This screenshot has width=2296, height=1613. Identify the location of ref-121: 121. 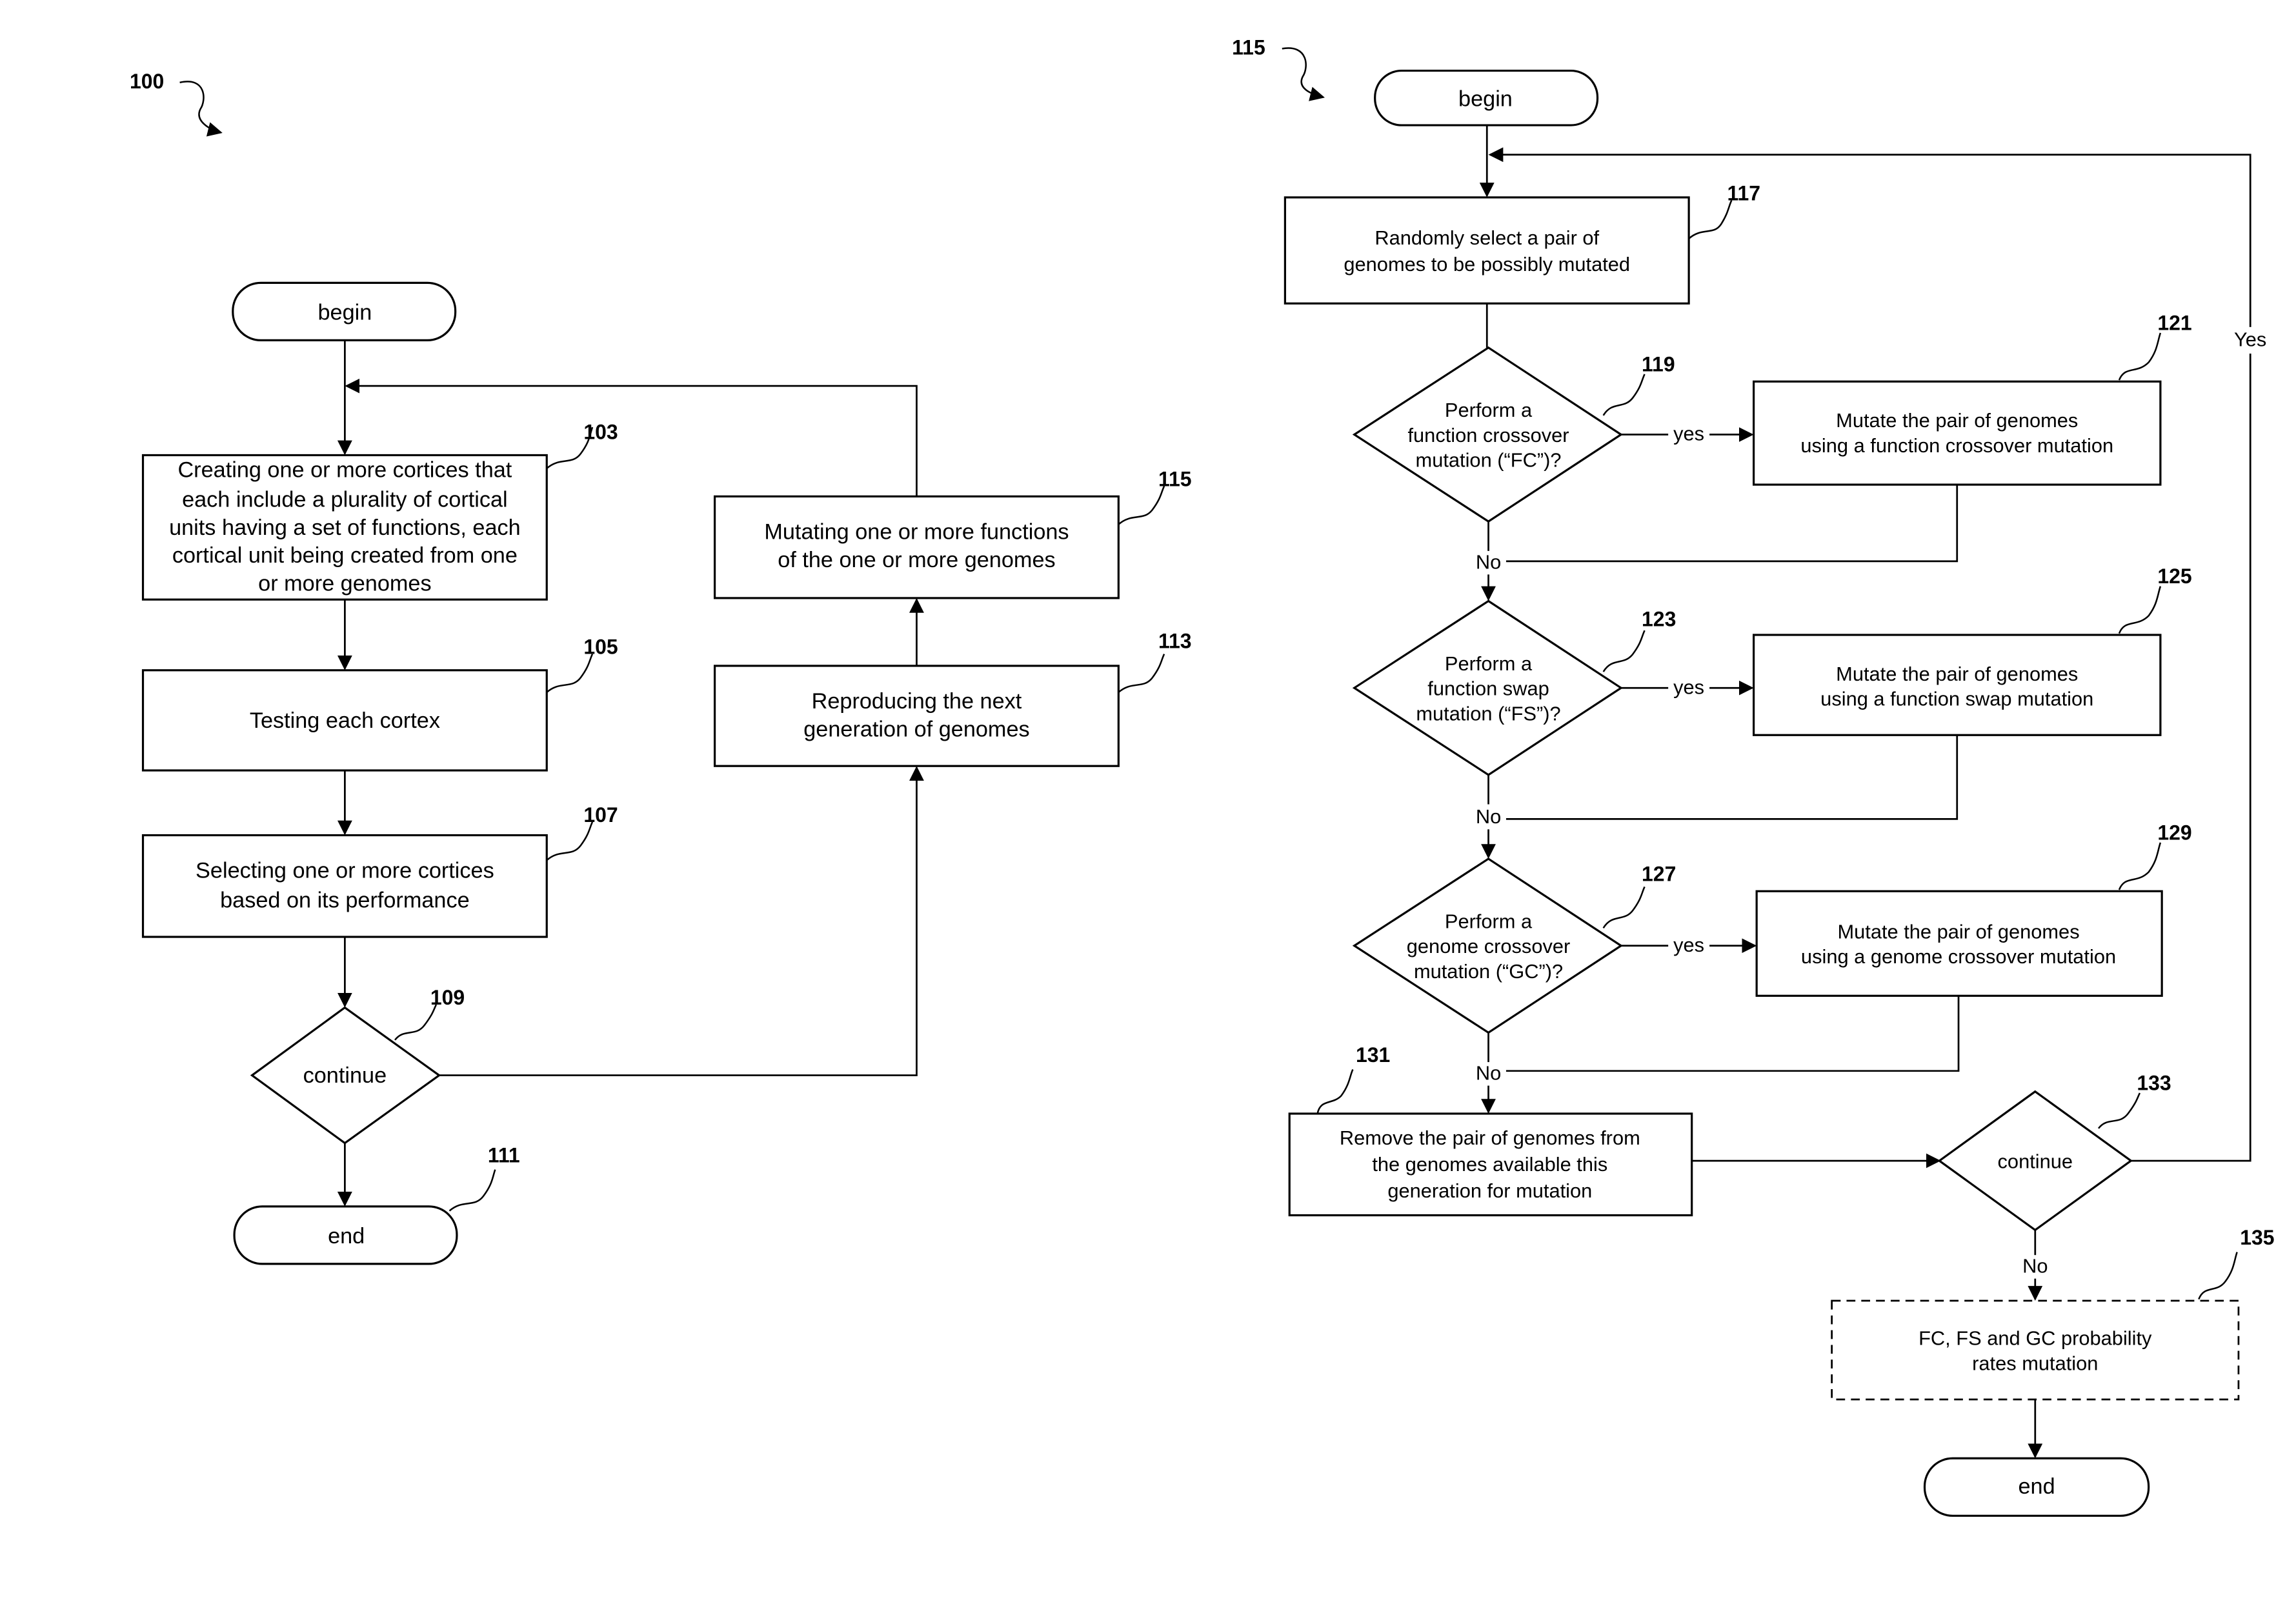
(2174, 322).